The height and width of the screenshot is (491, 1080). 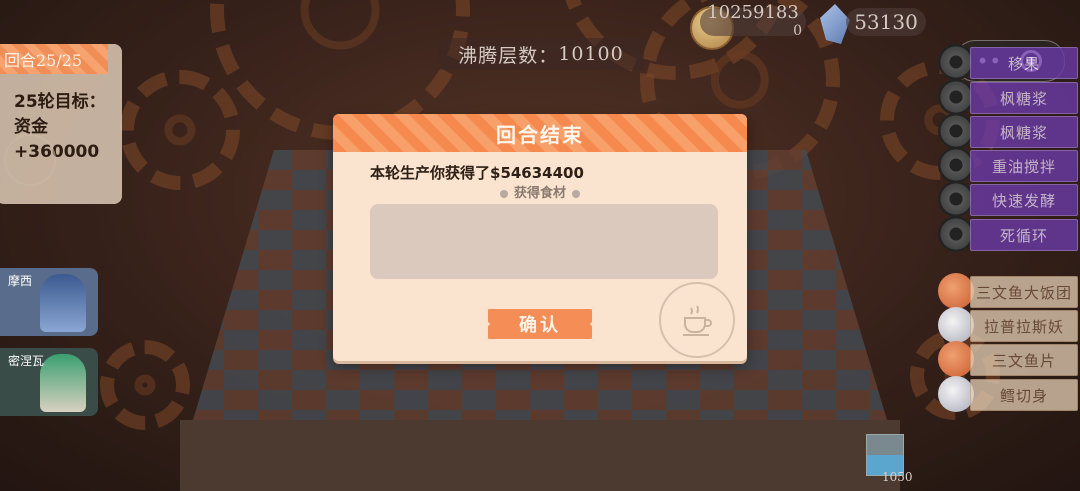 What do you see at coordinates (508, 55) in the screenshot?
I see `boil-level-label: 沸腾层数：` at bounding box center [508, 55].